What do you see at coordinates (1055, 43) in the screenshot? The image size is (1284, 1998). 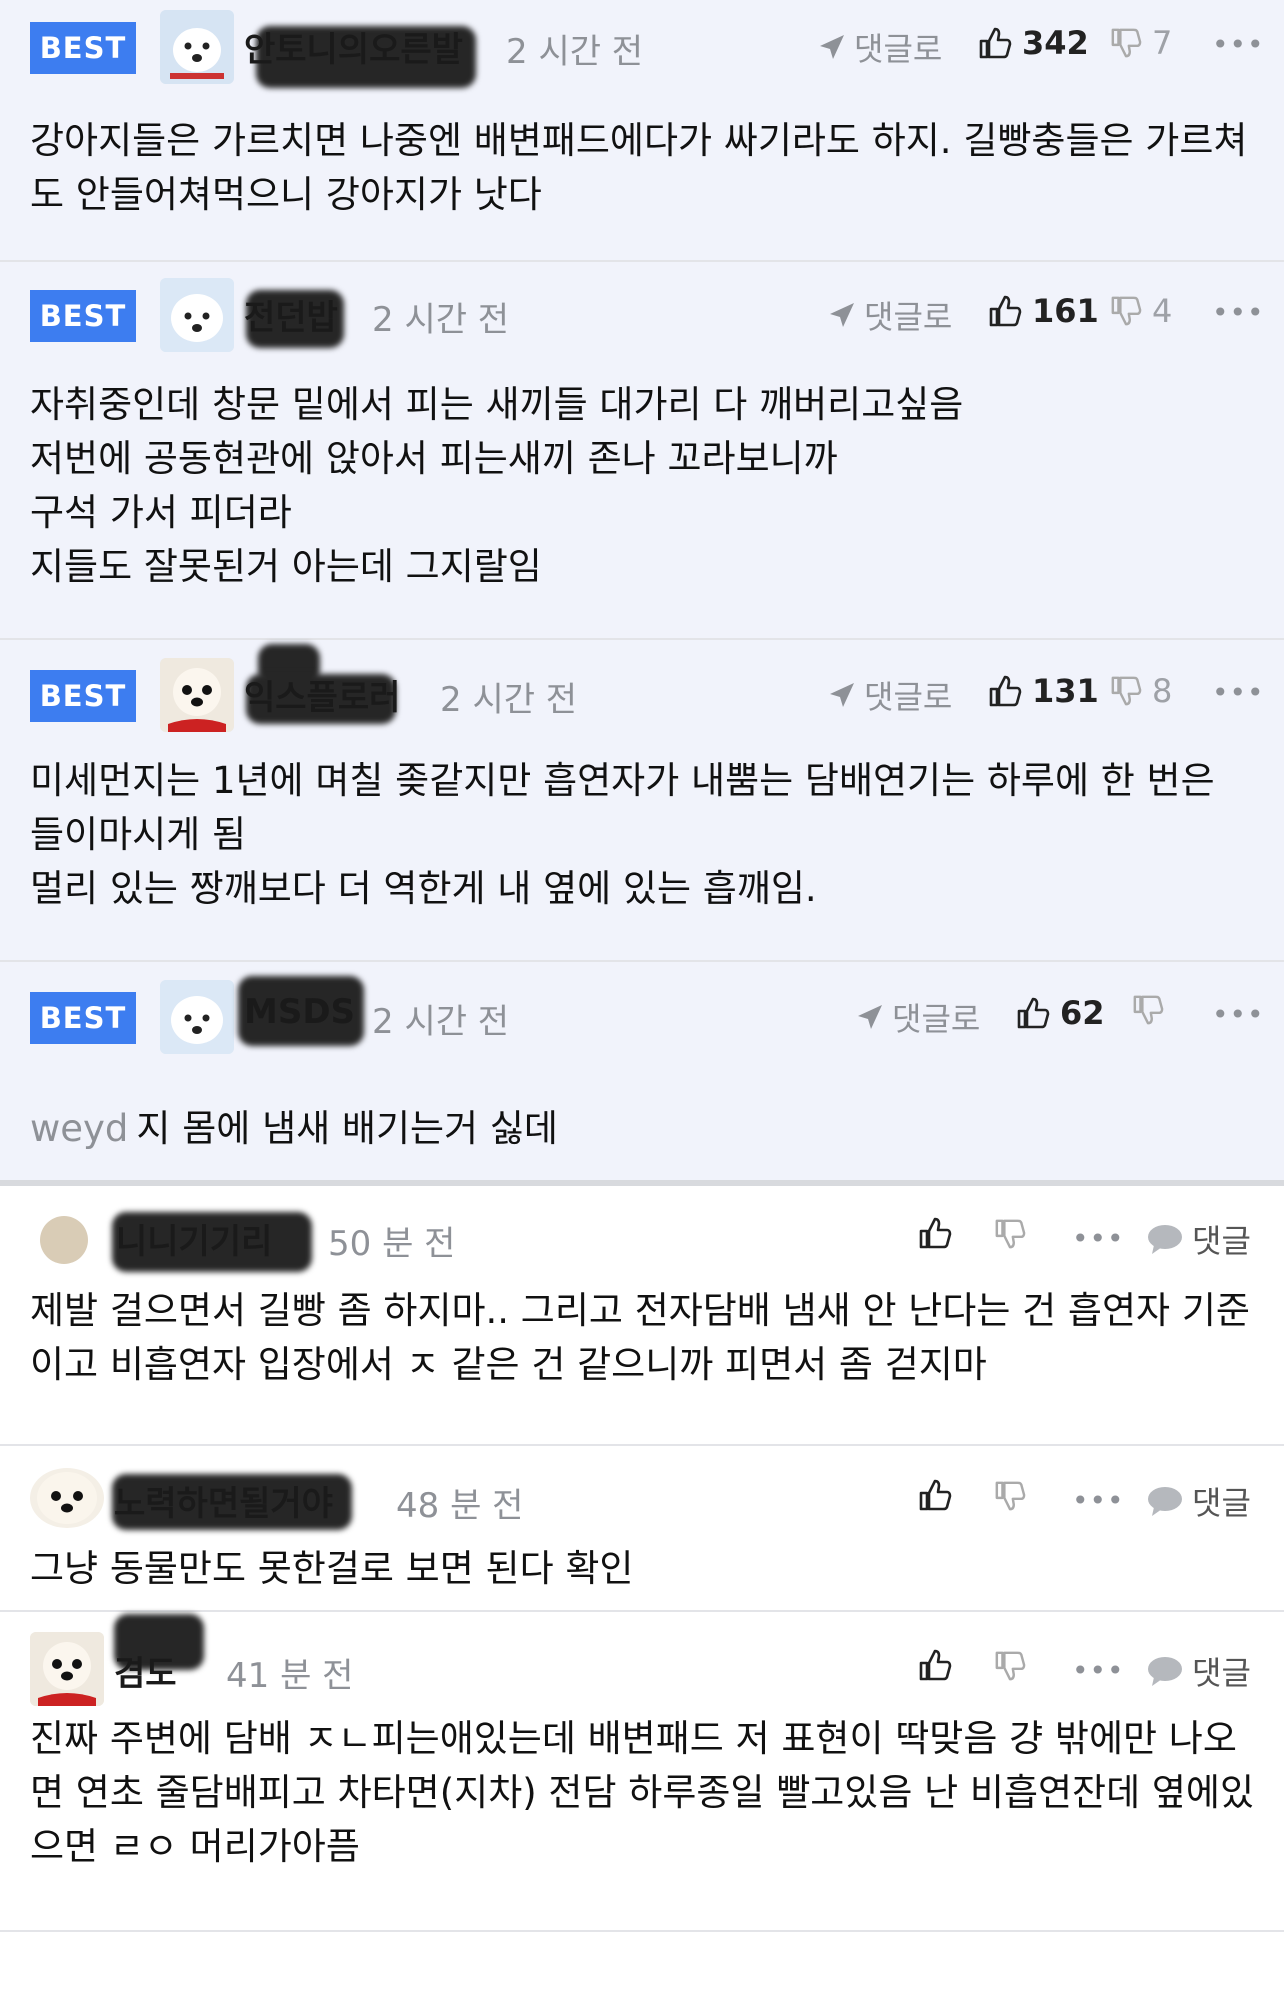 I see `like-count: 342` at bounding box center [1055, 43].